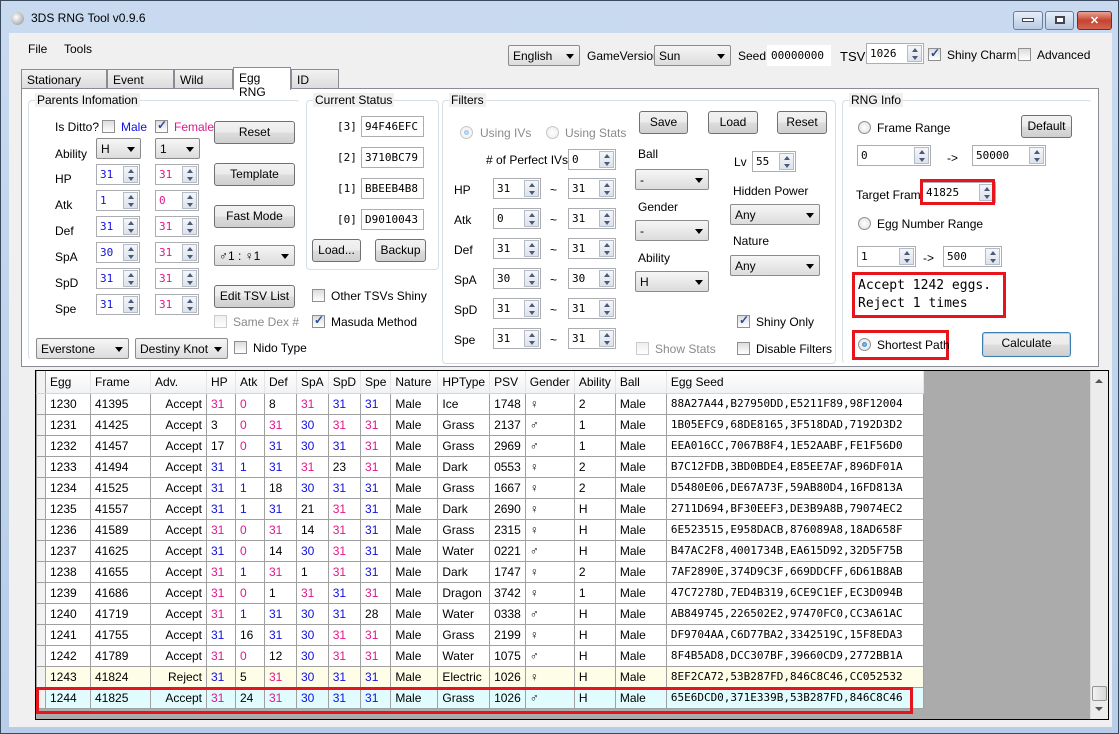 The height and width of the screenshot is (734, 1119). I want to click on frame-range-radio, so click(864, 127).